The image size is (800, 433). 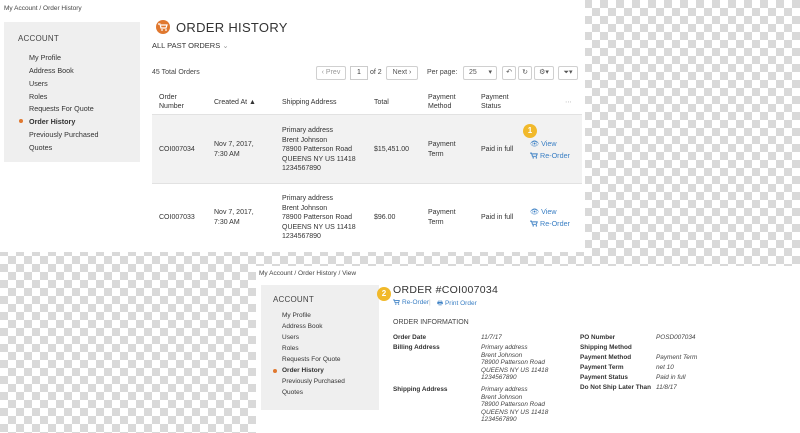 What do you see at coordinates (235, 102) in the screenshot?
I see `col-created-at: Created At ▲` at bounding box center [235, 102].